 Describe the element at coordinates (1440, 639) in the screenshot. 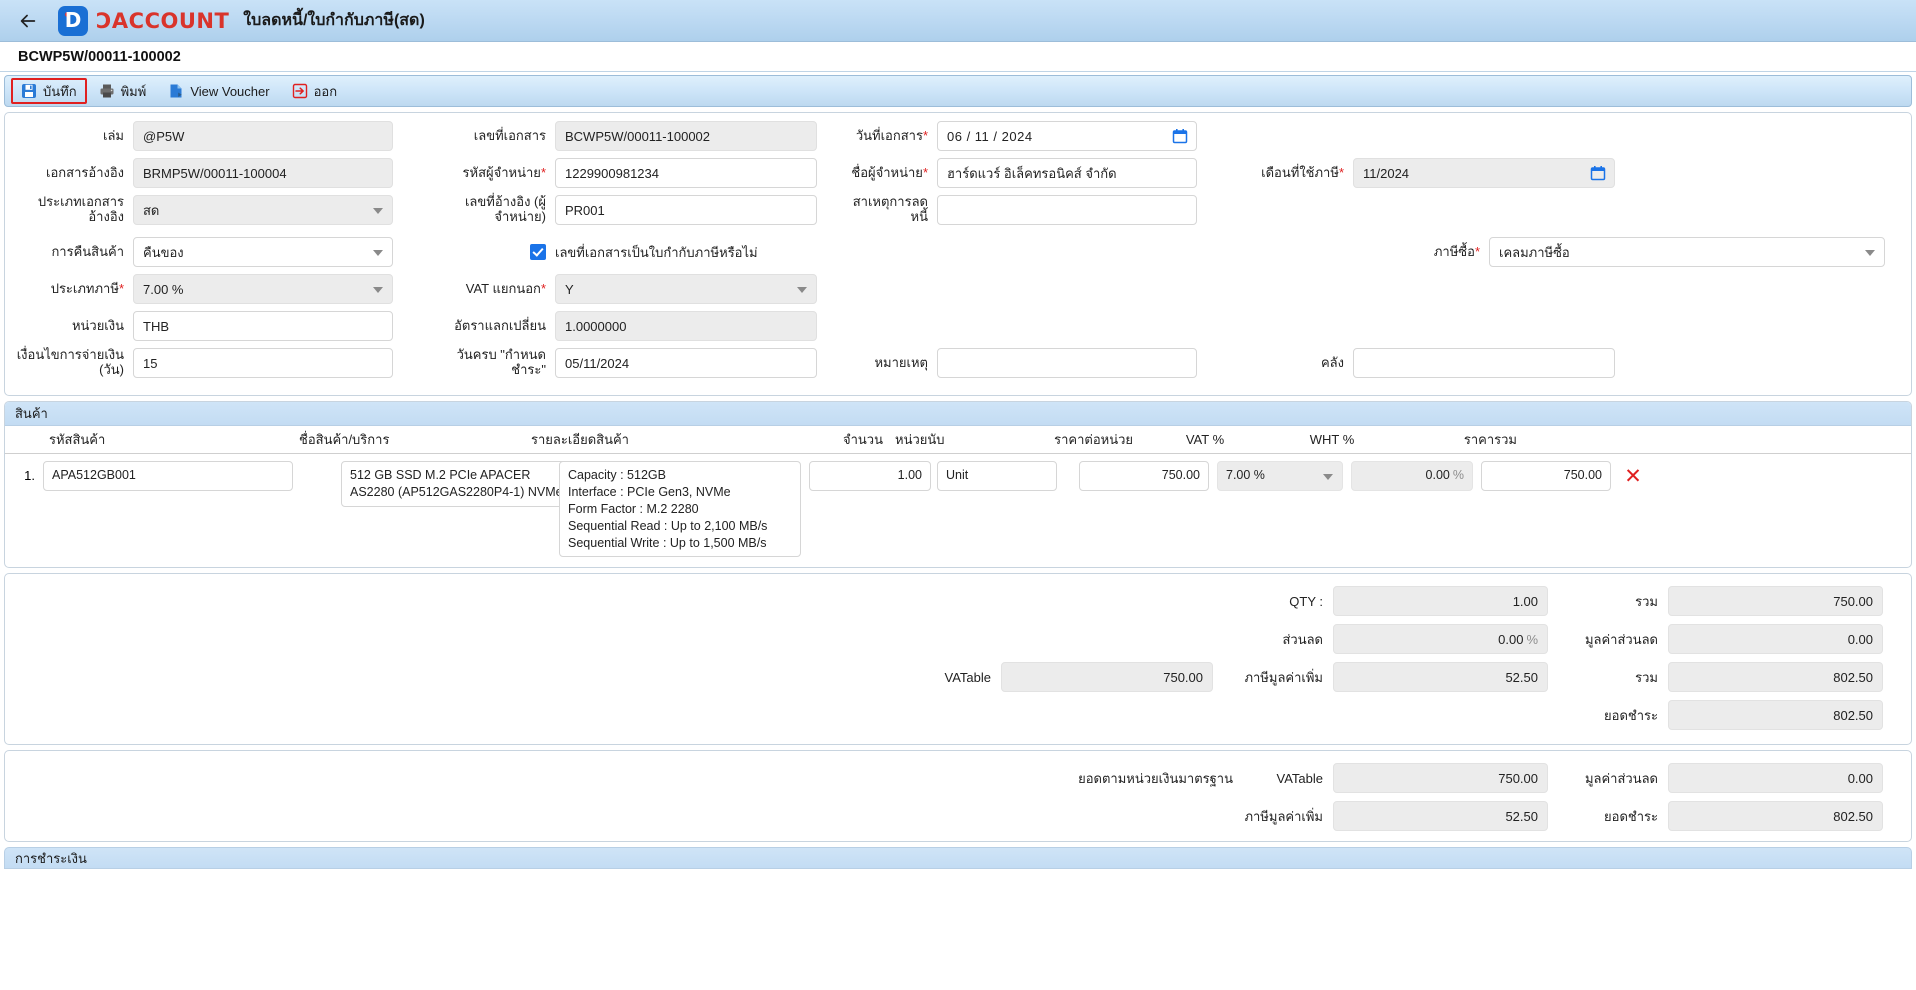

I see `discount-field: 0.00%` at that location.